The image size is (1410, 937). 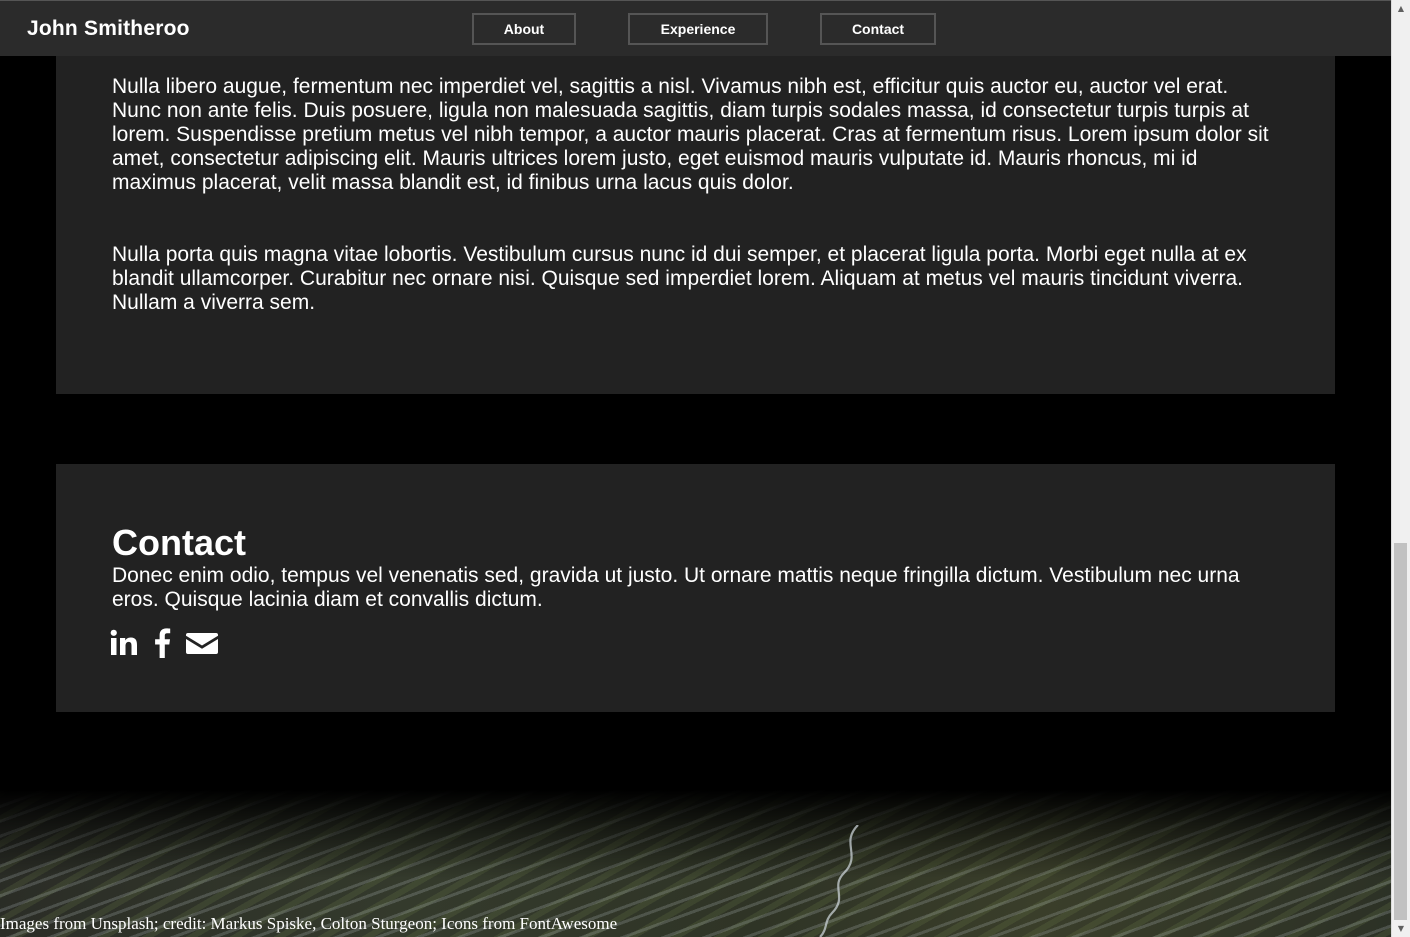 I want to click on scroll-down-arrow-icon: ▼, so click(x=1401, y=928).